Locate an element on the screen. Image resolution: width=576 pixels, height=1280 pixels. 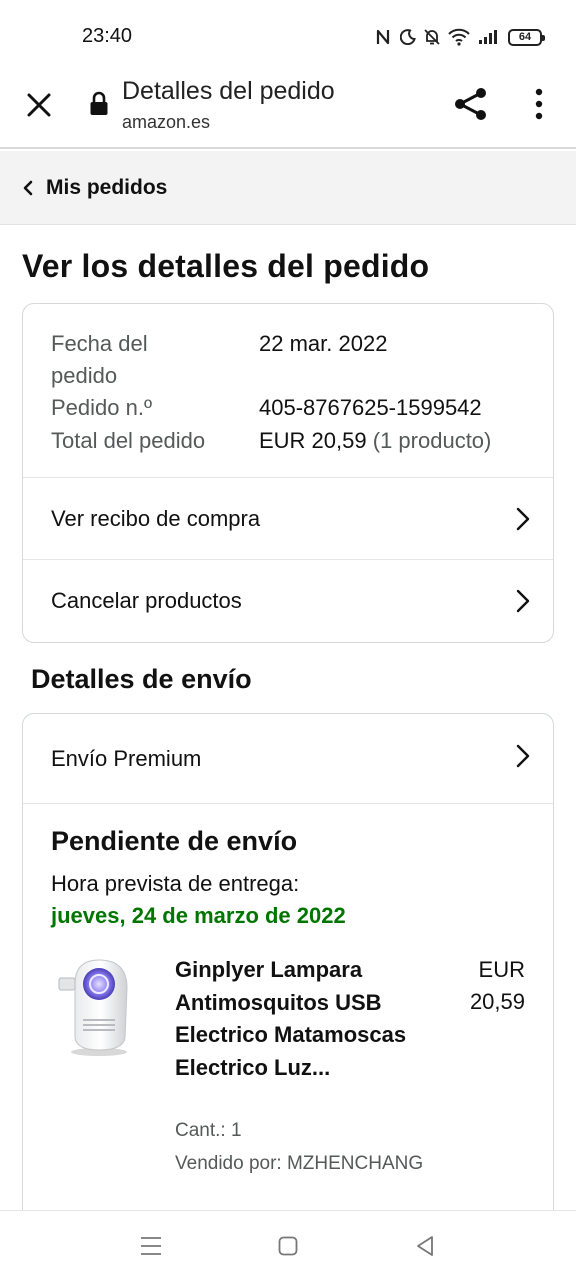
view-receipt-row: Ver recibo de compra is located at coordinates (288, 519).